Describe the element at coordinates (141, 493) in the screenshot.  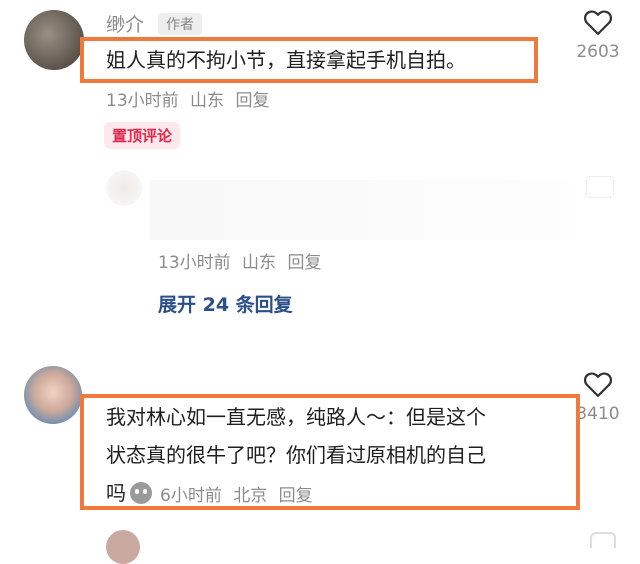
I see `ghost-emoji-icon` at that location.